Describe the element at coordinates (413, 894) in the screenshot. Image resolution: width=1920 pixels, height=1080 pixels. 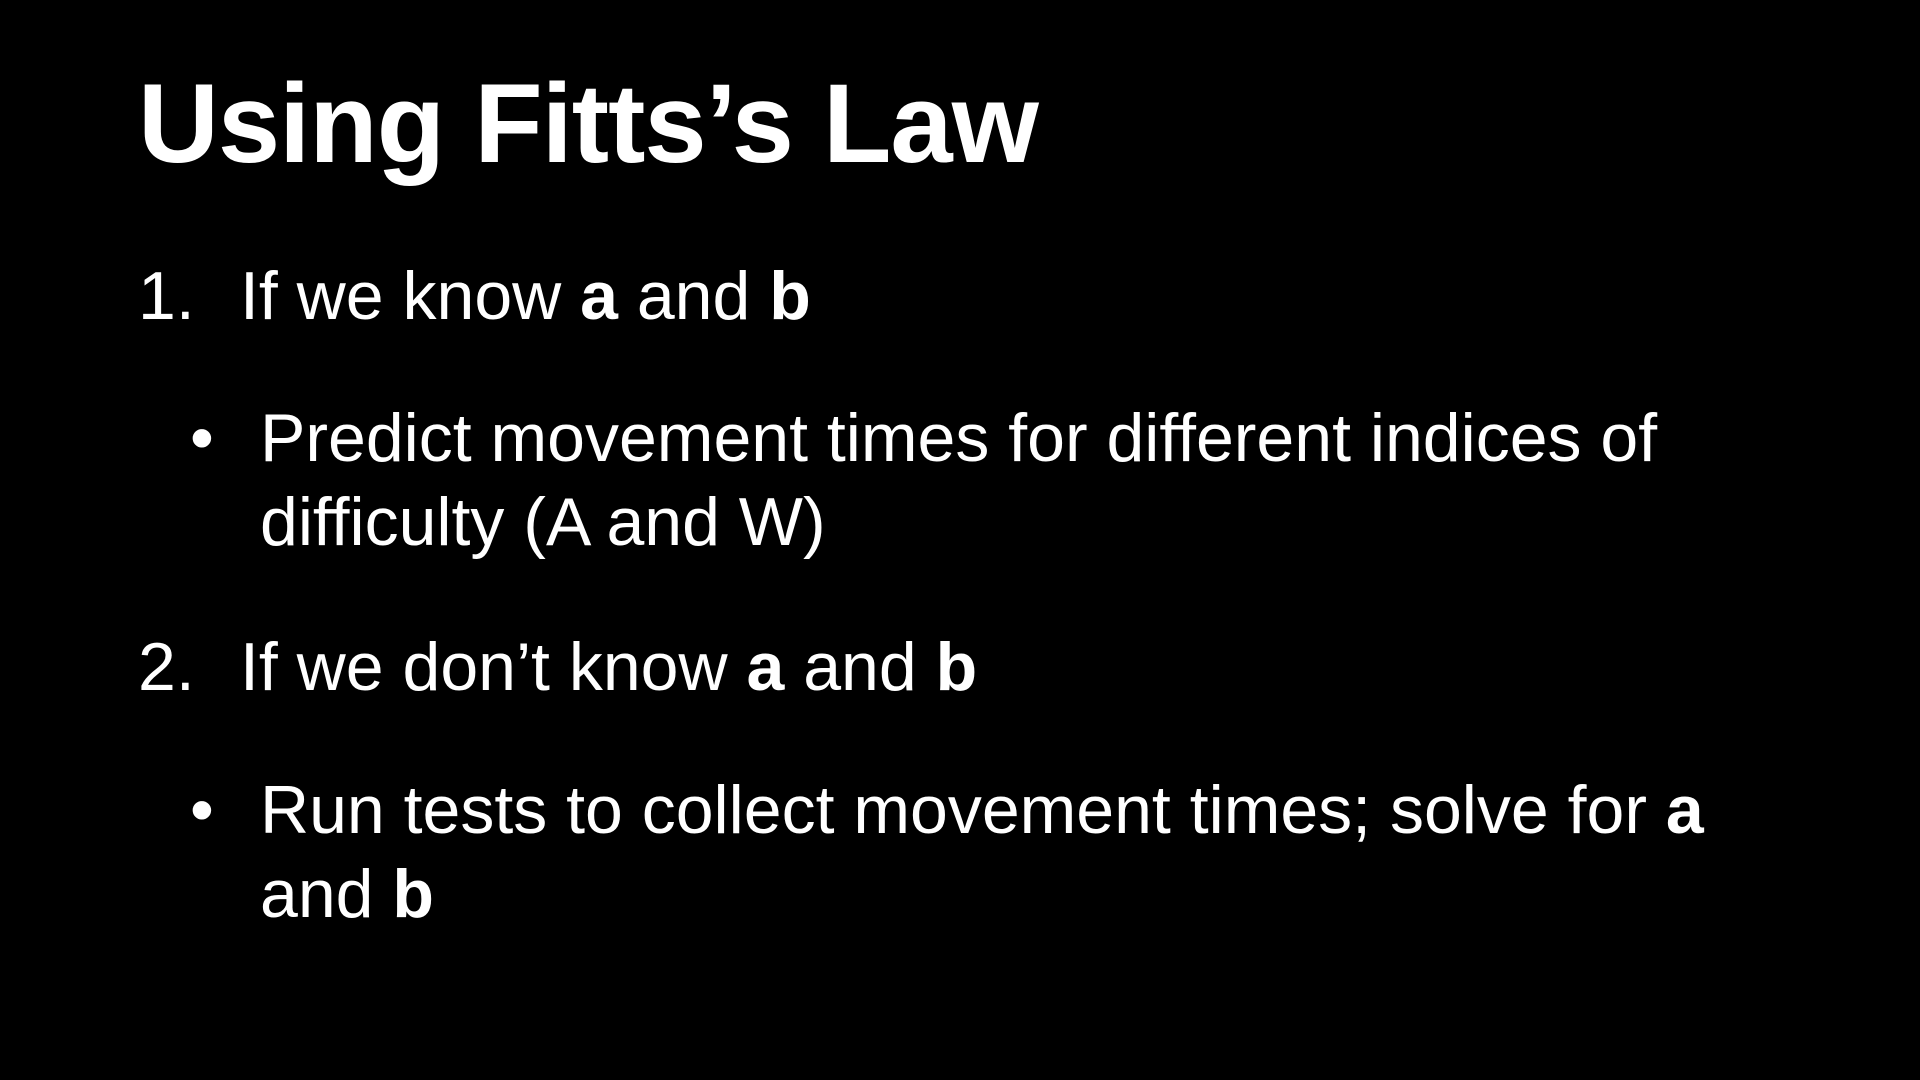
I see `sub-bullet-2-bold-b: b` at that location.